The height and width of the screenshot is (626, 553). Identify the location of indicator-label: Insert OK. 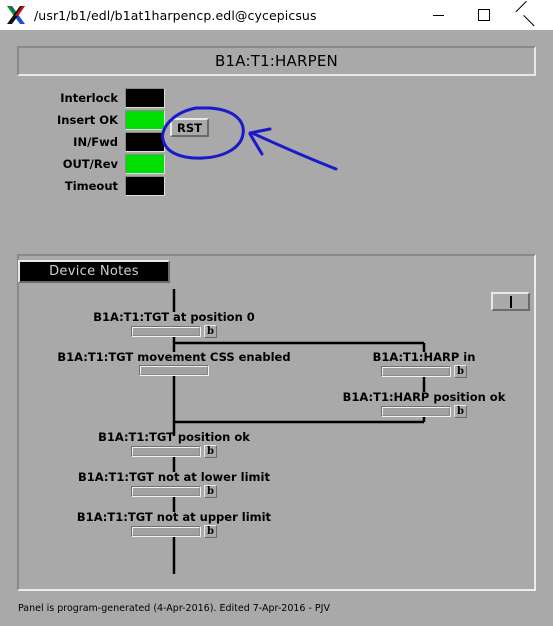
(87, 120).